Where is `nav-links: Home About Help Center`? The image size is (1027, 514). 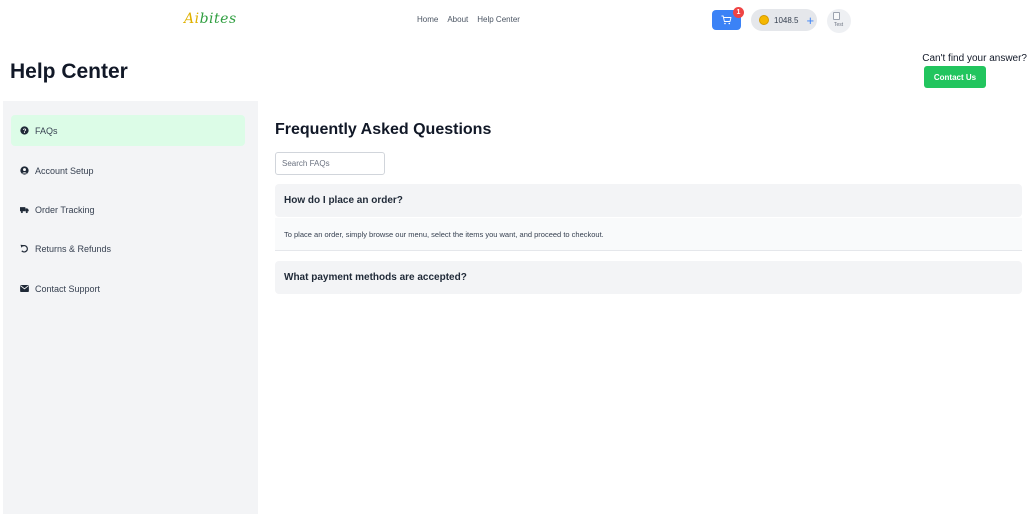 nav-links: Home About Help Center is located at coordinates (468, 19).